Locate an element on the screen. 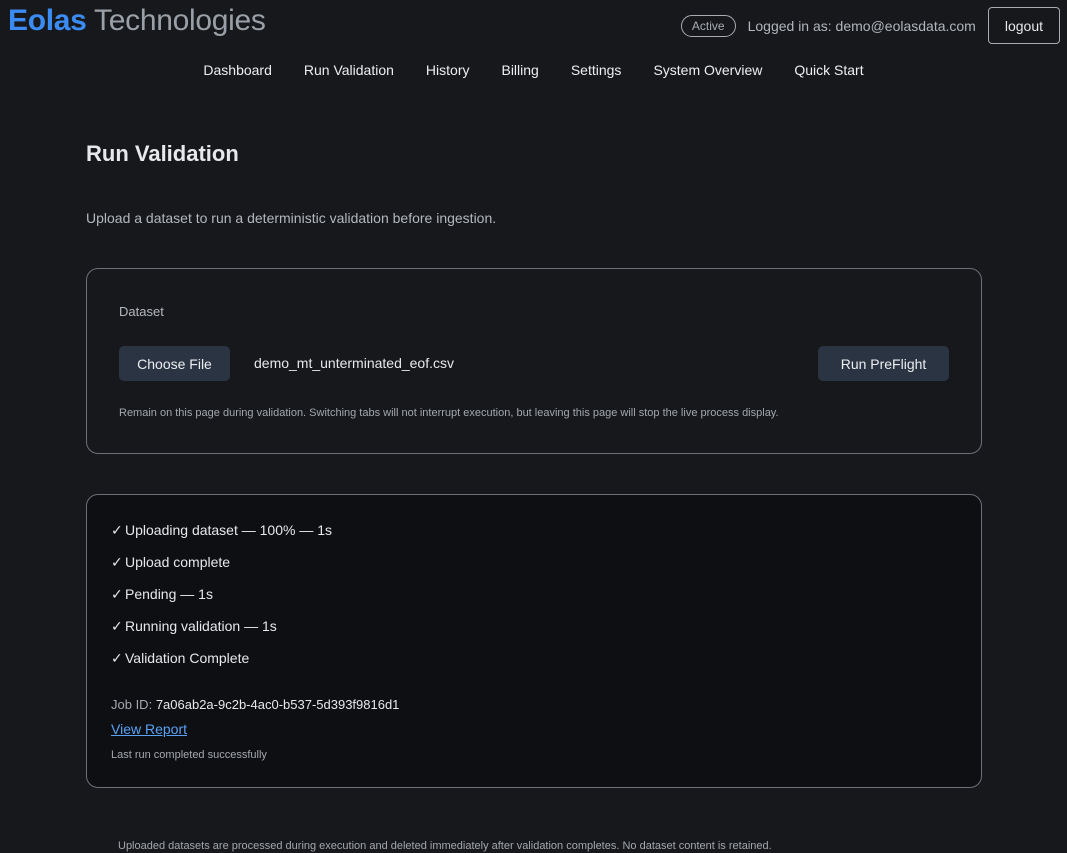  nav-quick-start: Quick Start is located at coordinates (828, 70).